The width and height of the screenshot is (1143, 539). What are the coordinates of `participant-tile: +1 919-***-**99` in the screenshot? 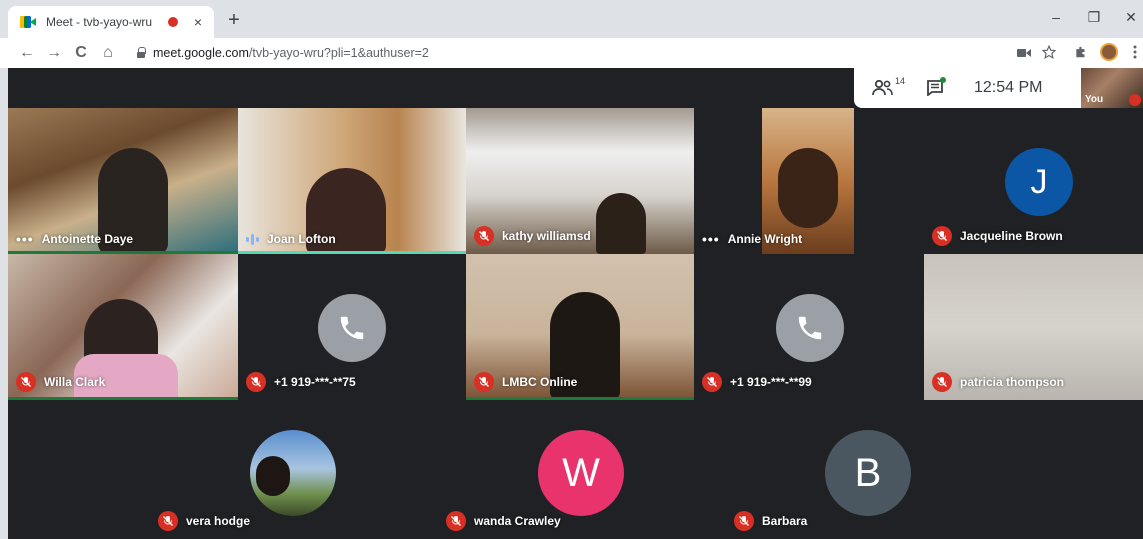 It's located at (809, 327).